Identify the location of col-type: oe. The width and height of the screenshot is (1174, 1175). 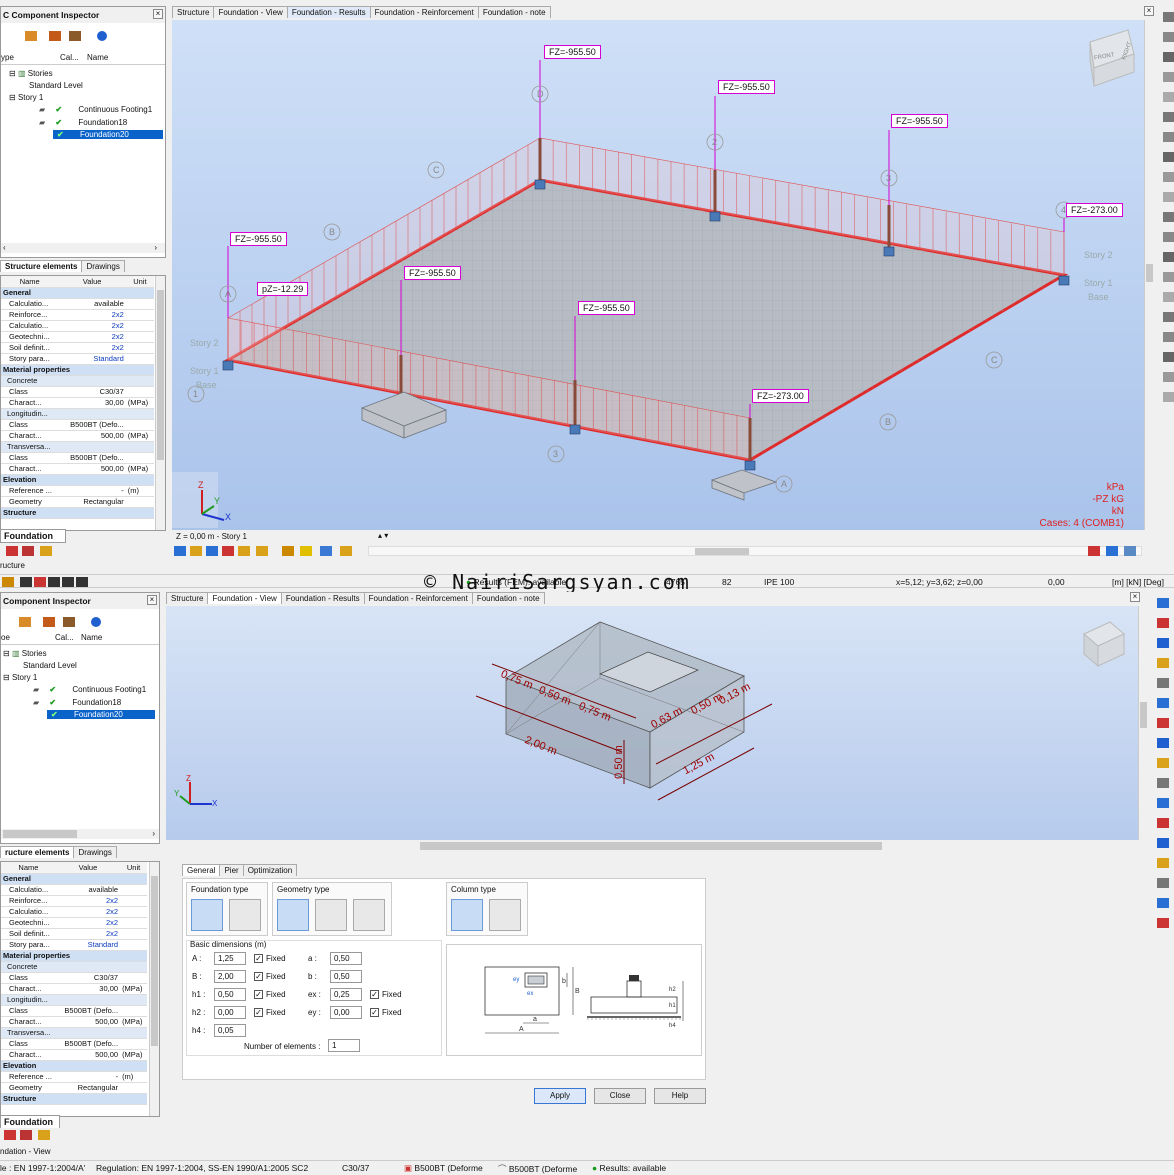
(5, 637).